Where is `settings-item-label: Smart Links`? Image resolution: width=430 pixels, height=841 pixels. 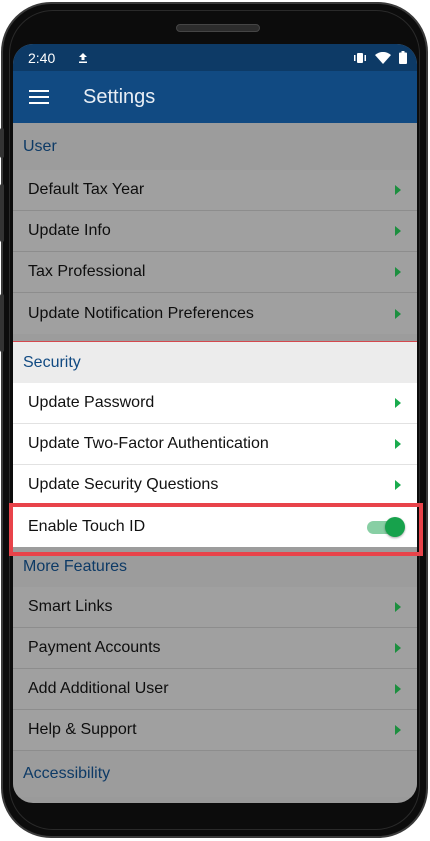
settings-item-label: Smart Links is located at coordinates (70, 606).